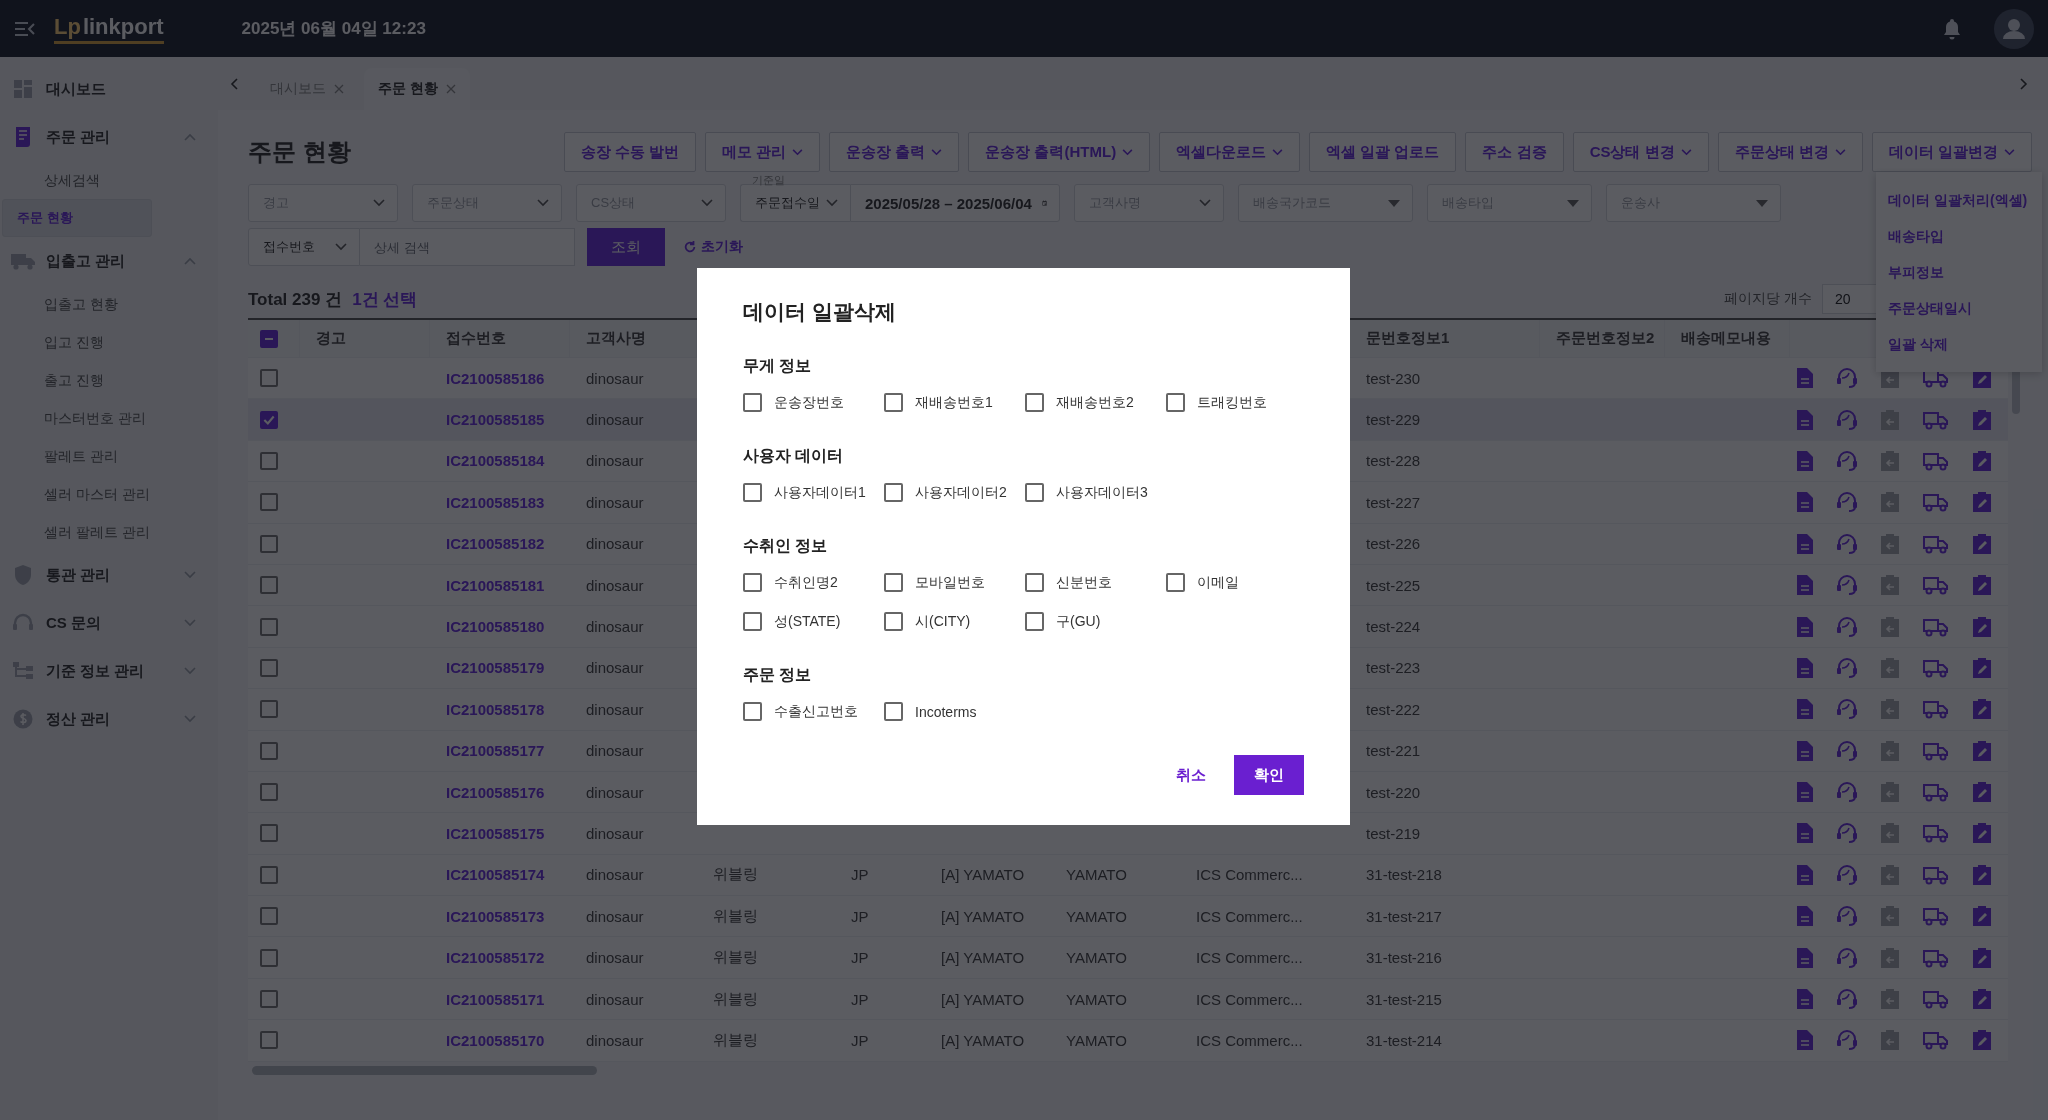 This screenshot has width=2048, height=1120. Describe the element at coordinates (1095, 492) in the screenshot. I see `checkbox-option: 사용자데이터3` at that location.